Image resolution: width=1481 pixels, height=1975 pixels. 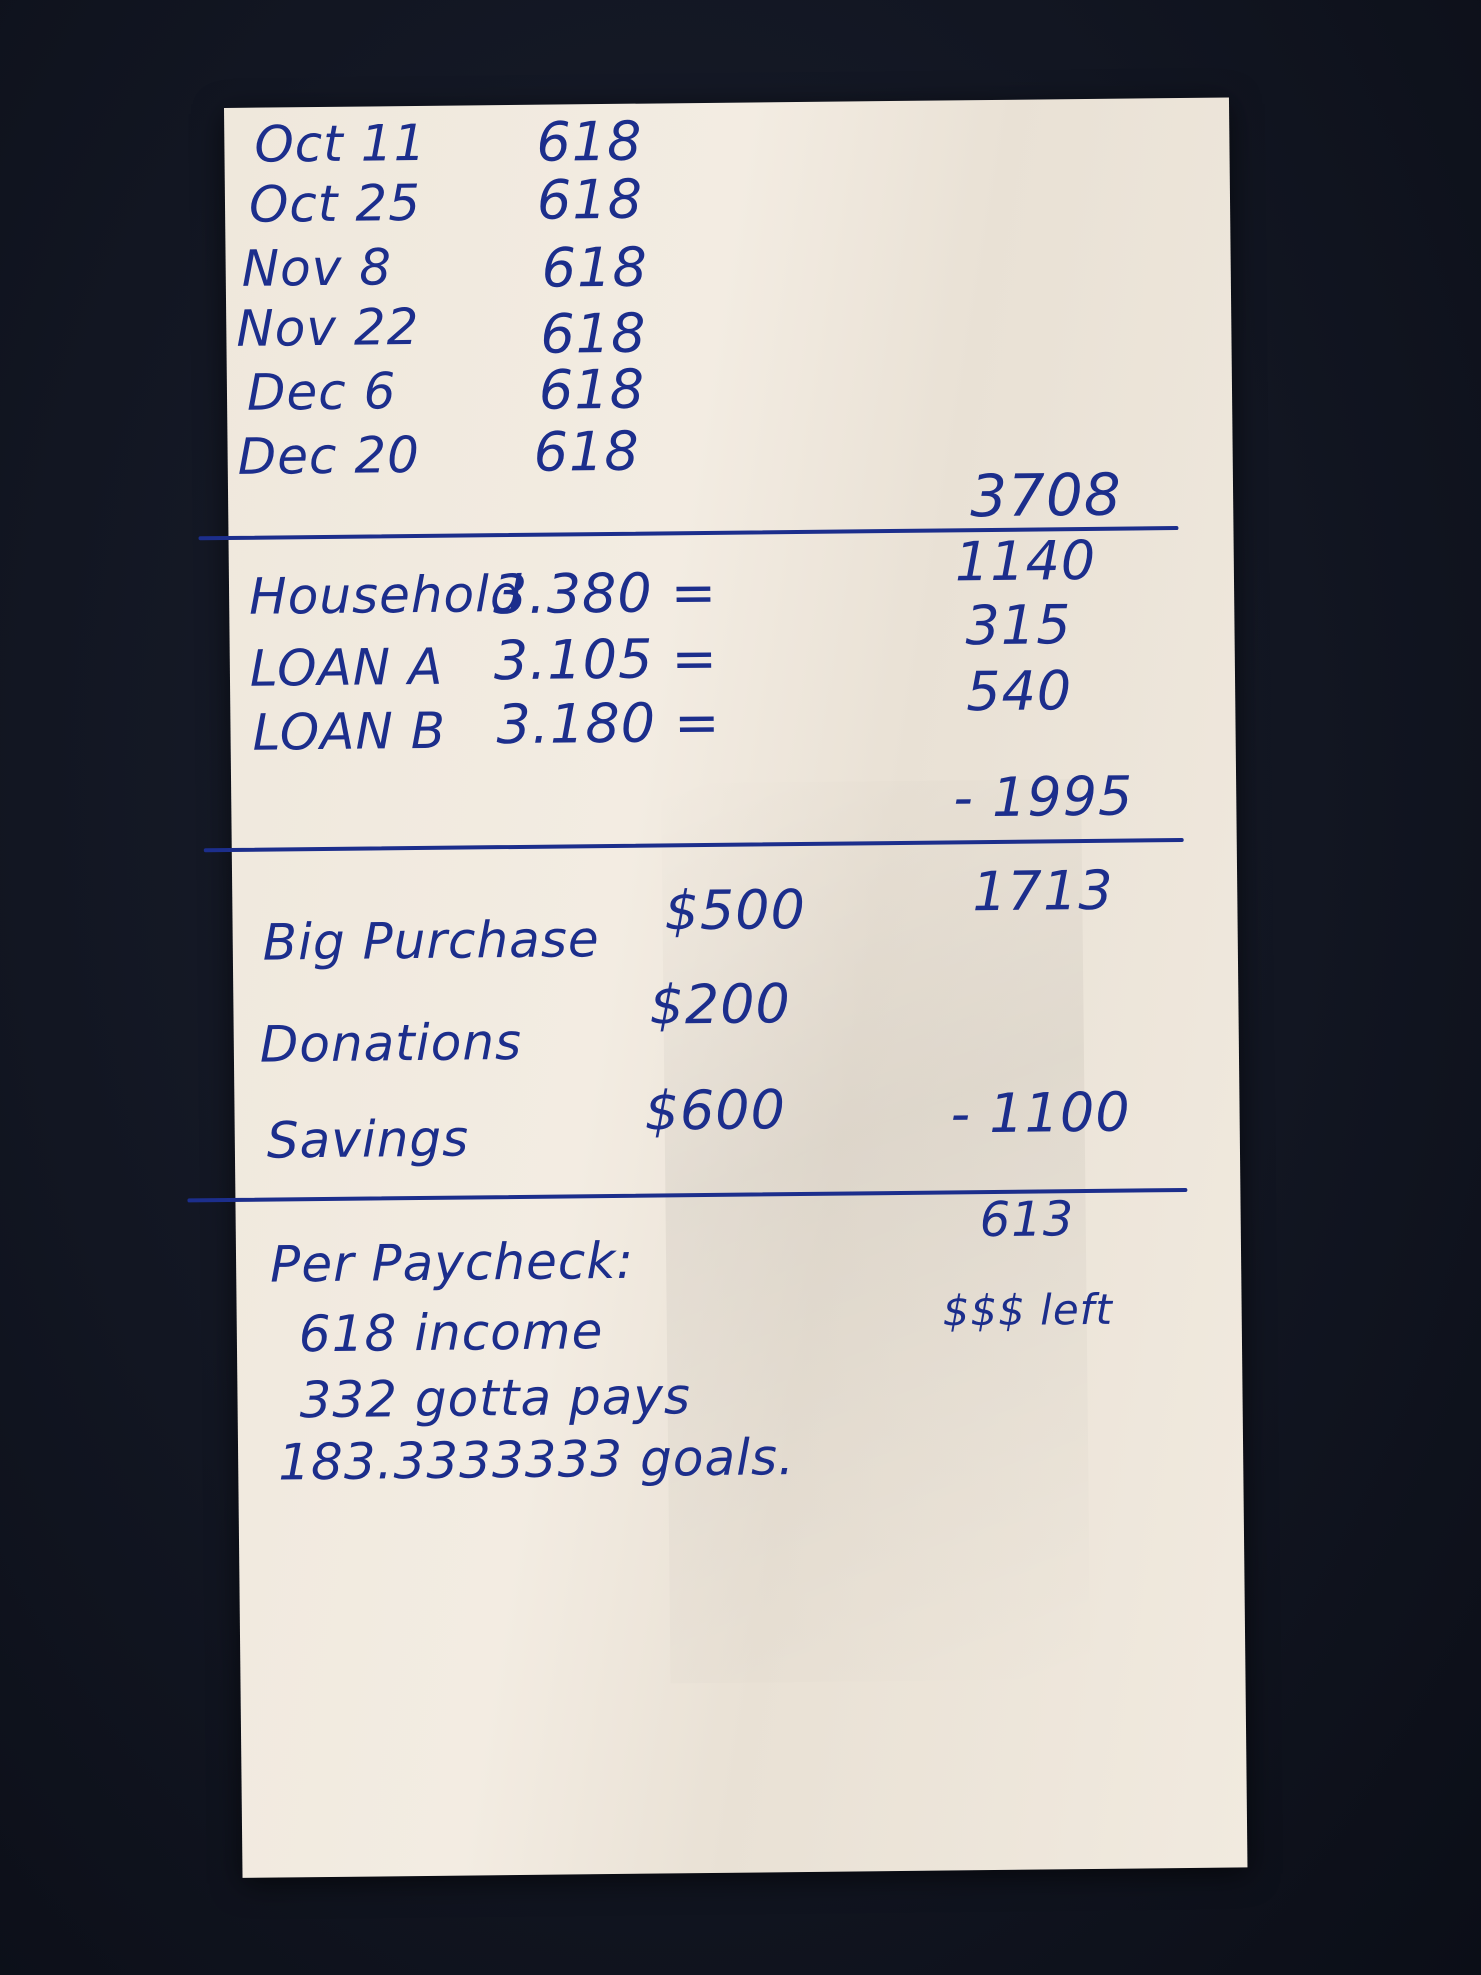 What do you see at coordinates (1046, 495) in the screenshot?
I see `income-total: 3708` at bounding box center [1046, 495].